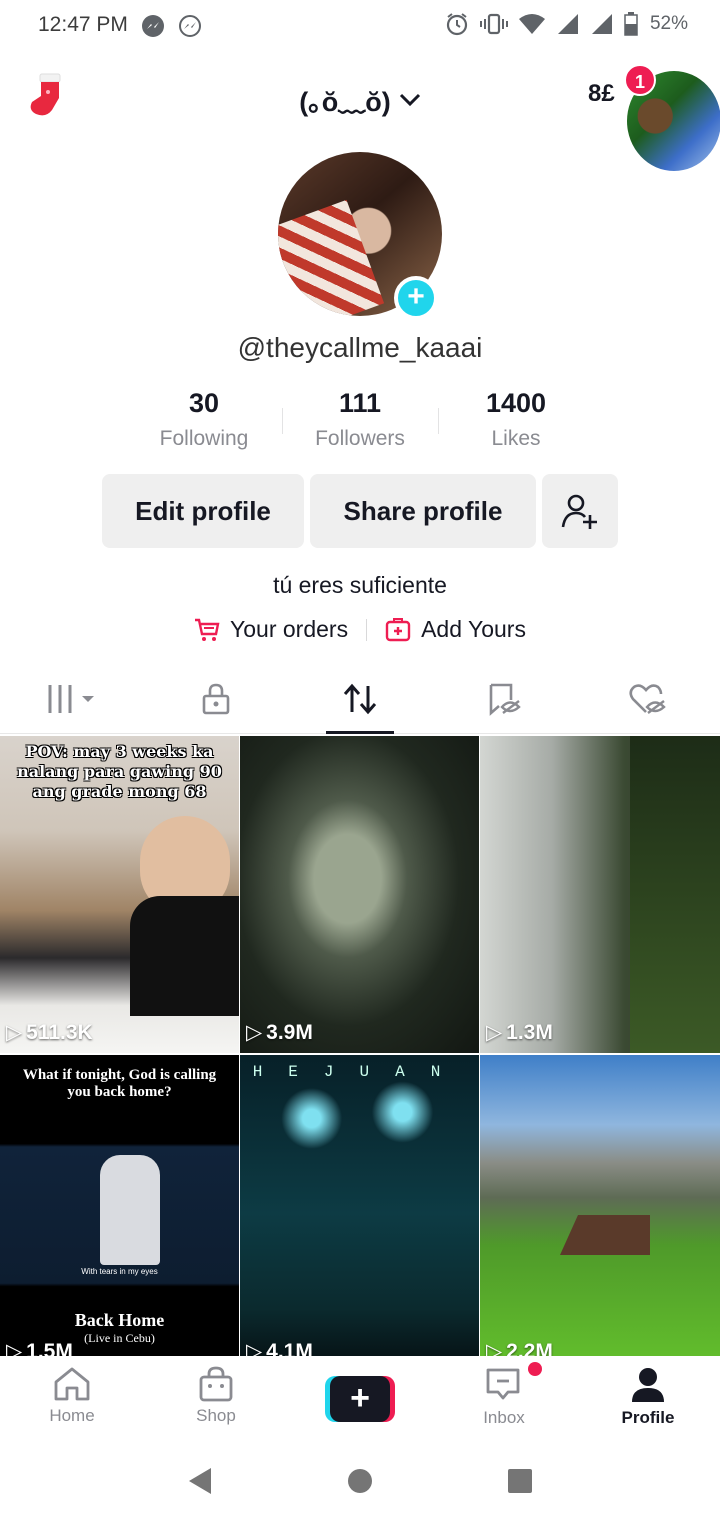 This screenshot has height=1520, width=720. I want to click on stat-followers: 111 Followers, so click(360, 423).